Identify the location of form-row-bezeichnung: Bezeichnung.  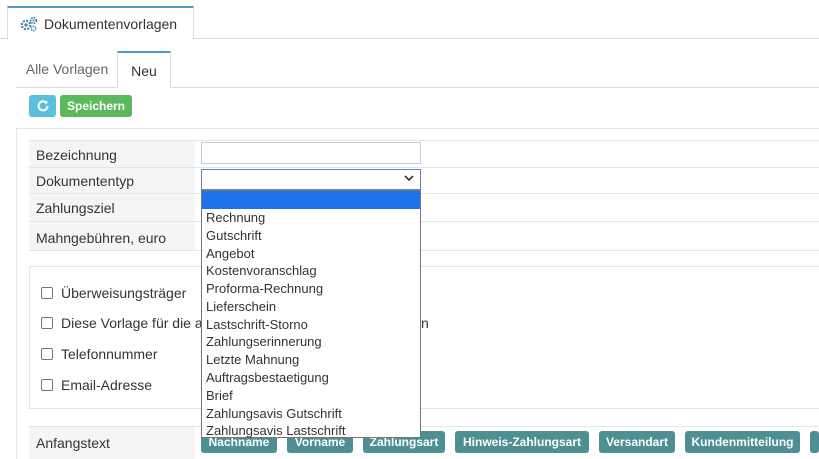
(424, 154).